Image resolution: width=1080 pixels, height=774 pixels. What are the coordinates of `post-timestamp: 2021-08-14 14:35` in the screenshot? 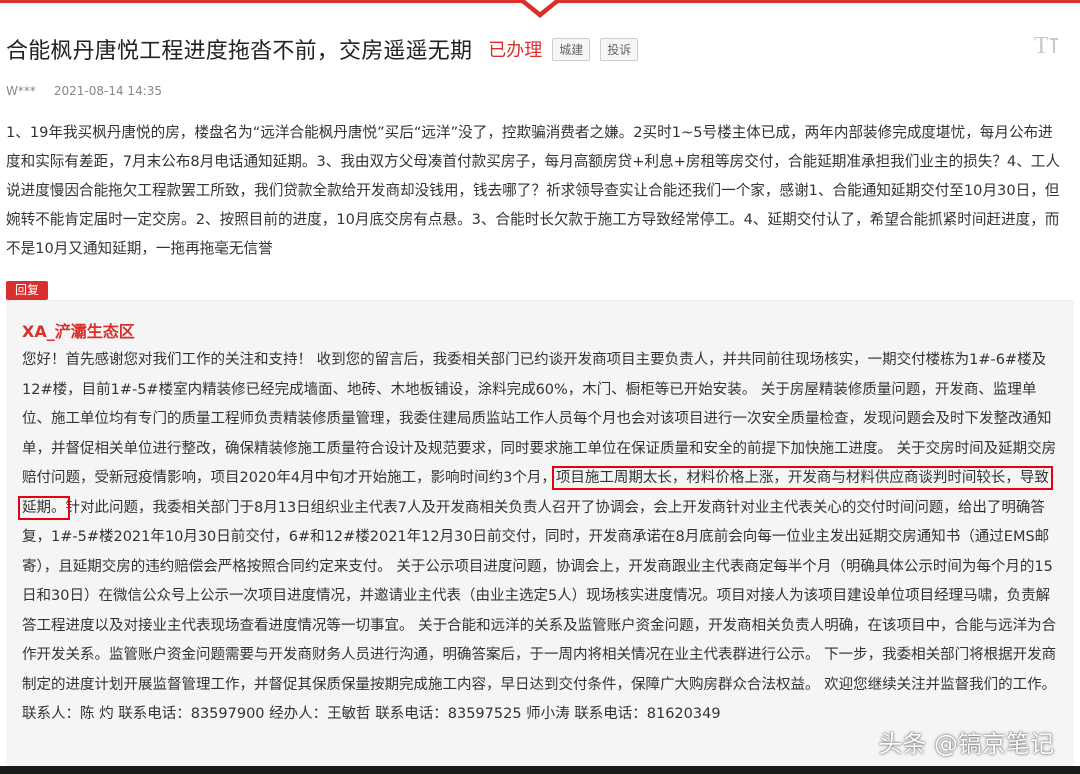 It's located at (108, 91).